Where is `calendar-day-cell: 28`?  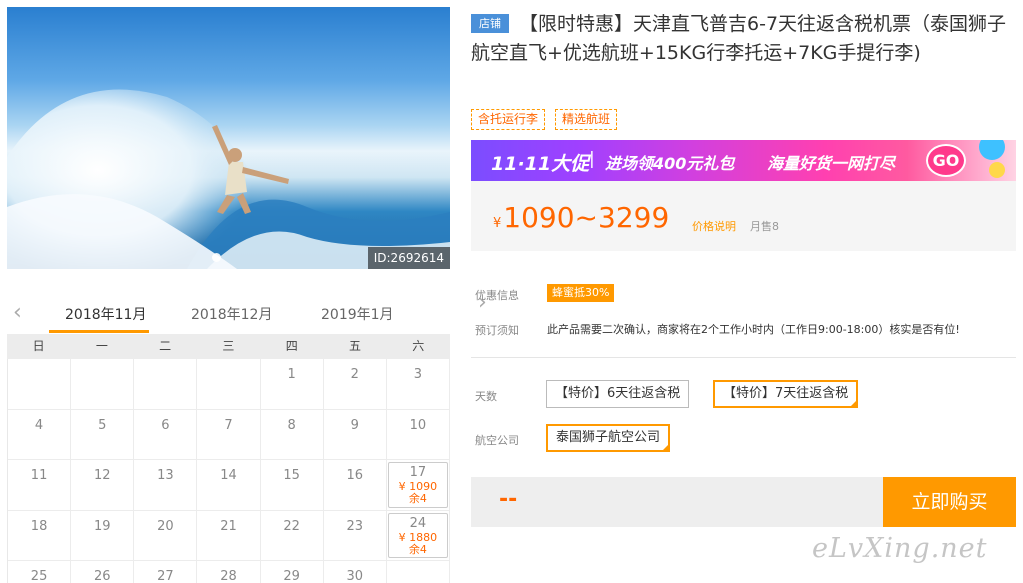 calendar-day-cell: 28 is located at coordinates (229, 572).